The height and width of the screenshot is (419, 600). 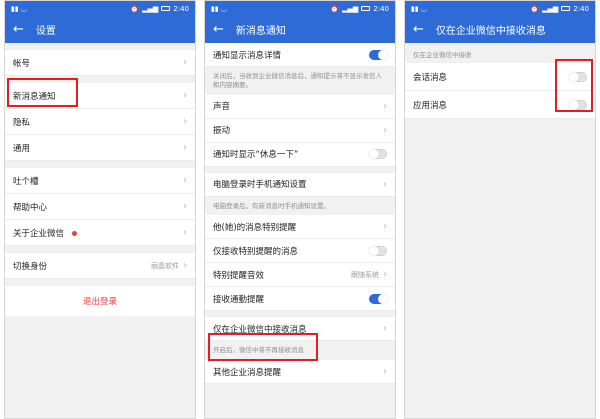 What do you see at coordinates (100, 63) in the screenshot?
I see `account-row: 帐号 ›` at bounding box center [100, 63].